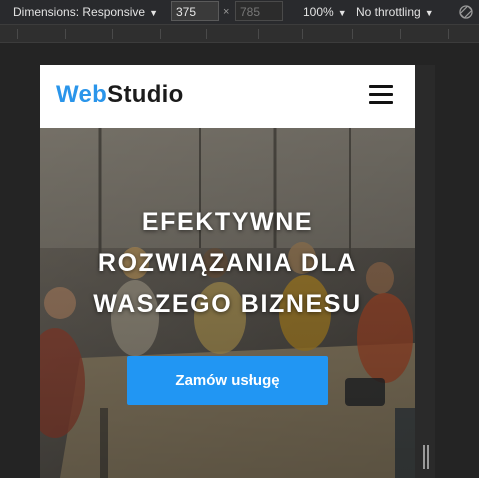  I want to click on resize-handle, so click(426, 457).